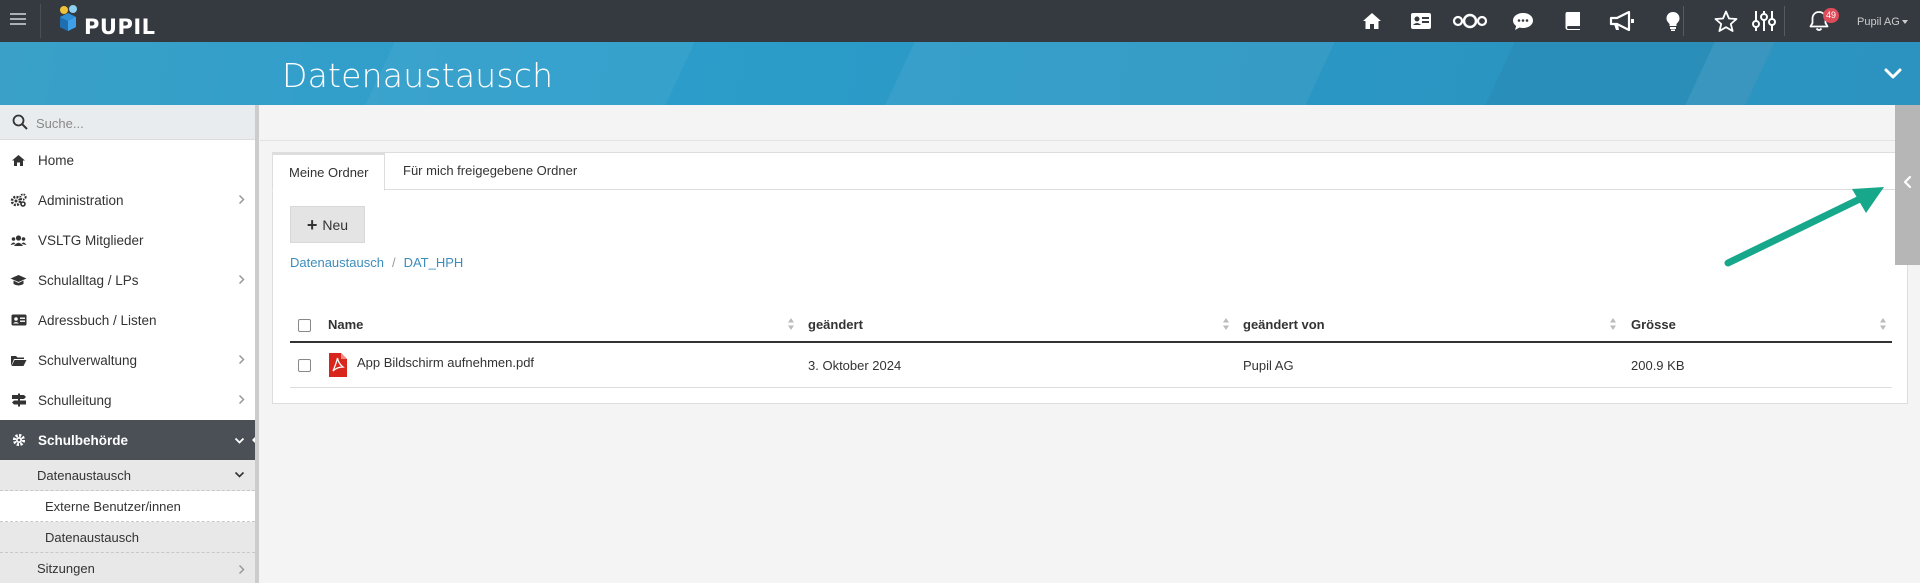  I want to click on page-title: Datenaustausch, so click(418, 75).